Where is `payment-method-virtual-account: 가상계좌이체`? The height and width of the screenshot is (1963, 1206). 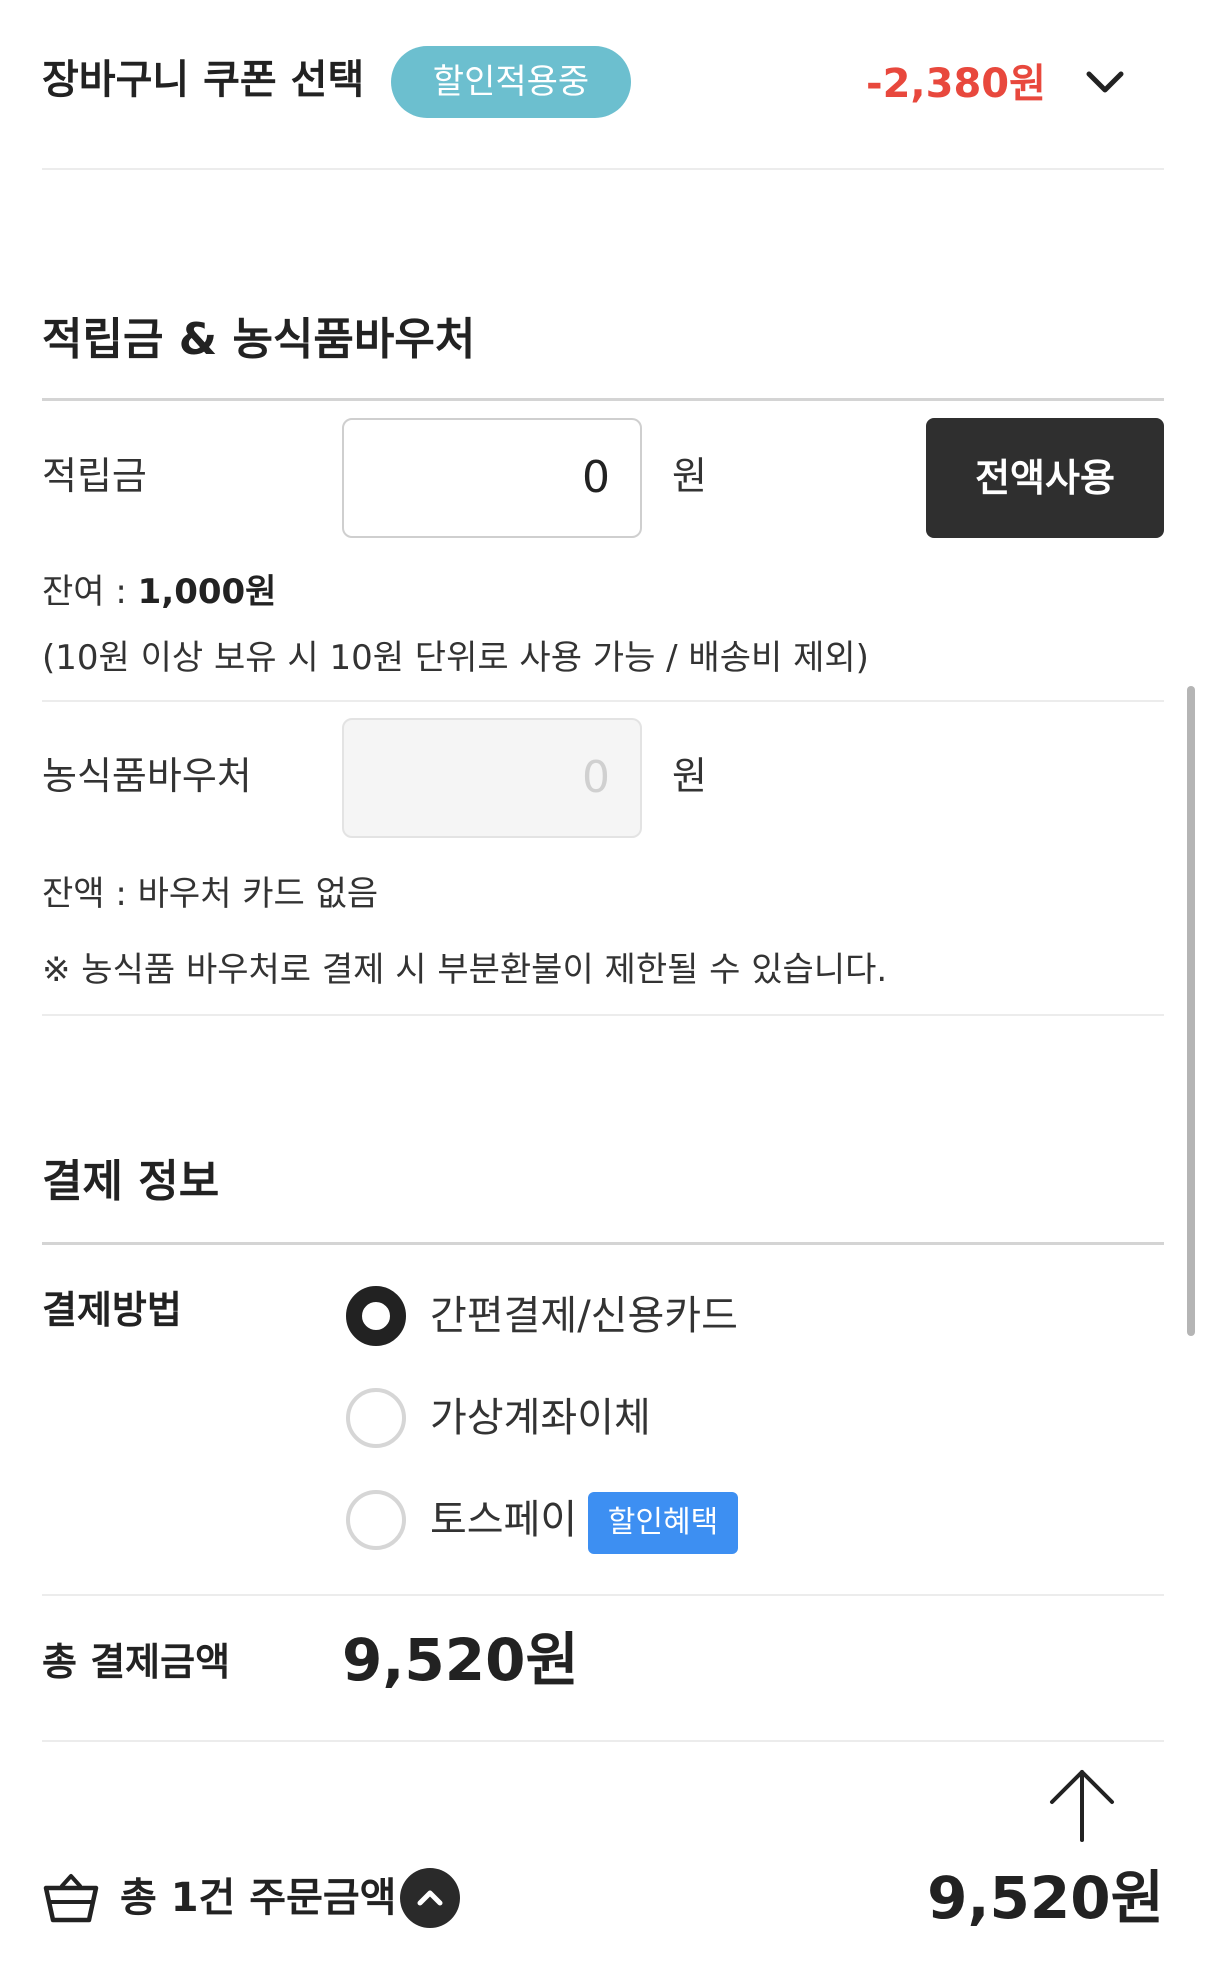
payment-method-virtual-account: 가상계좌이체 is located at coordinates (540, 1418).